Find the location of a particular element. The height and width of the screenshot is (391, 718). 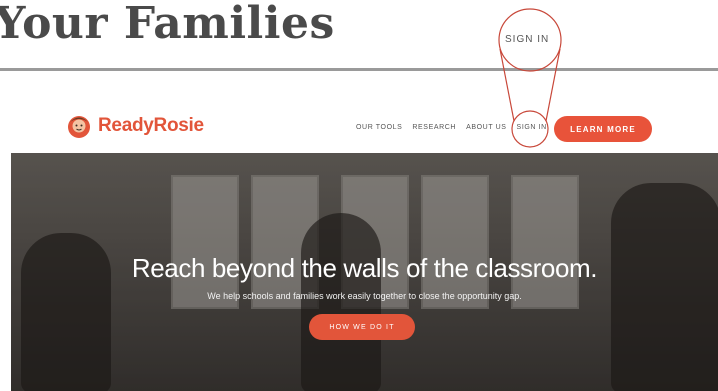

page-title: Your Families is located at coordinates (167, 24).